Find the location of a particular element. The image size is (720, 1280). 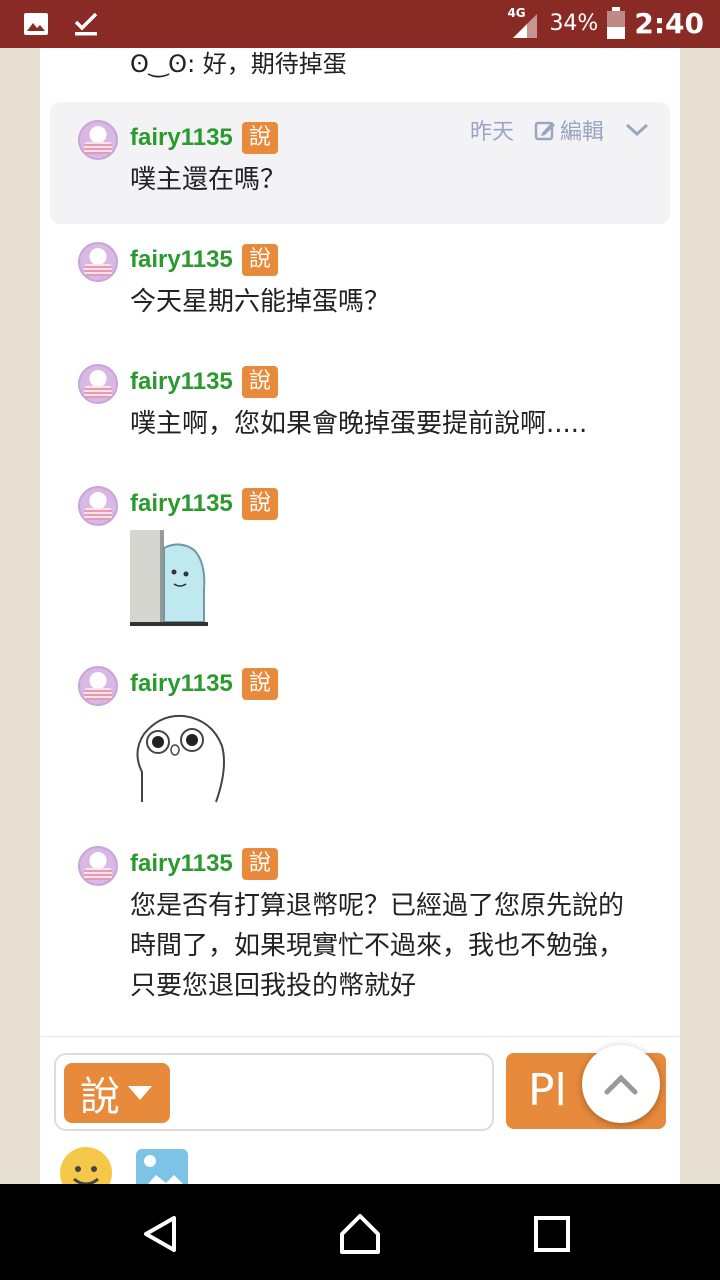

signal-icon: 4G is located at coordinates (524, 23).